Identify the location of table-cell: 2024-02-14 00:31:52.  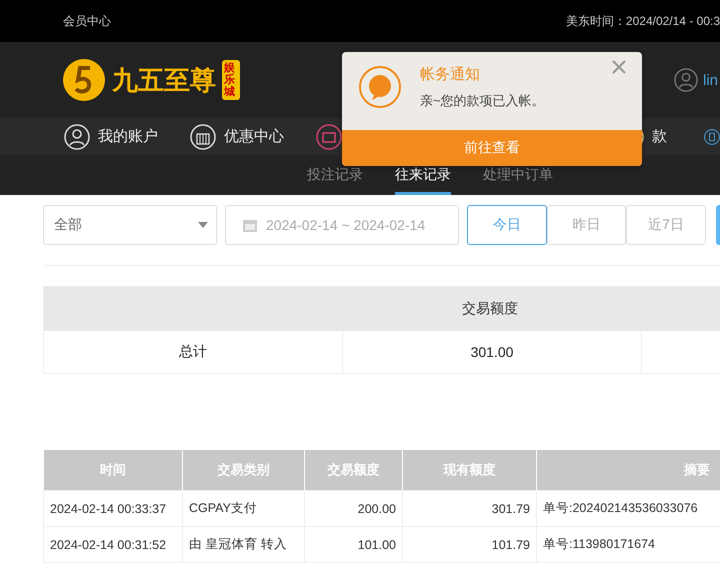
(113, 544).